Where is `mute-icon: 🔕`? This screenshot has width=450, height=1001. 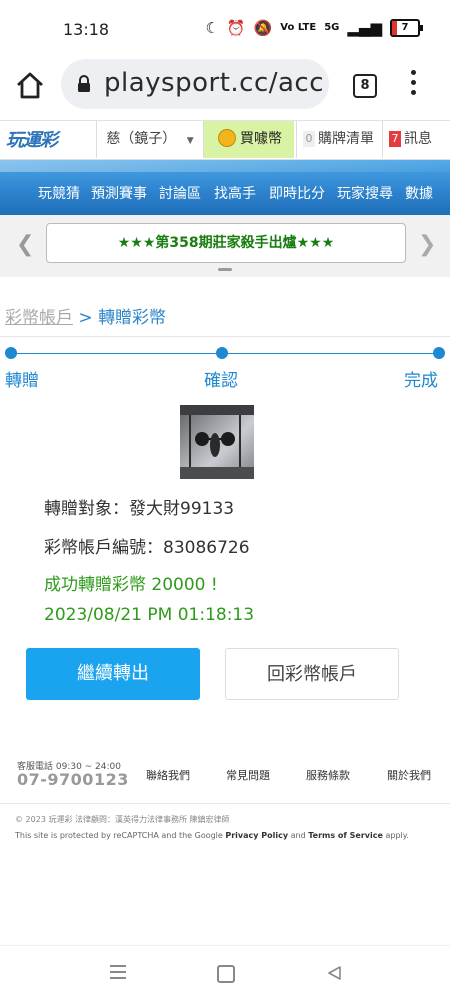 mute-icon: 🔕 is located at coordinates (263, 28).